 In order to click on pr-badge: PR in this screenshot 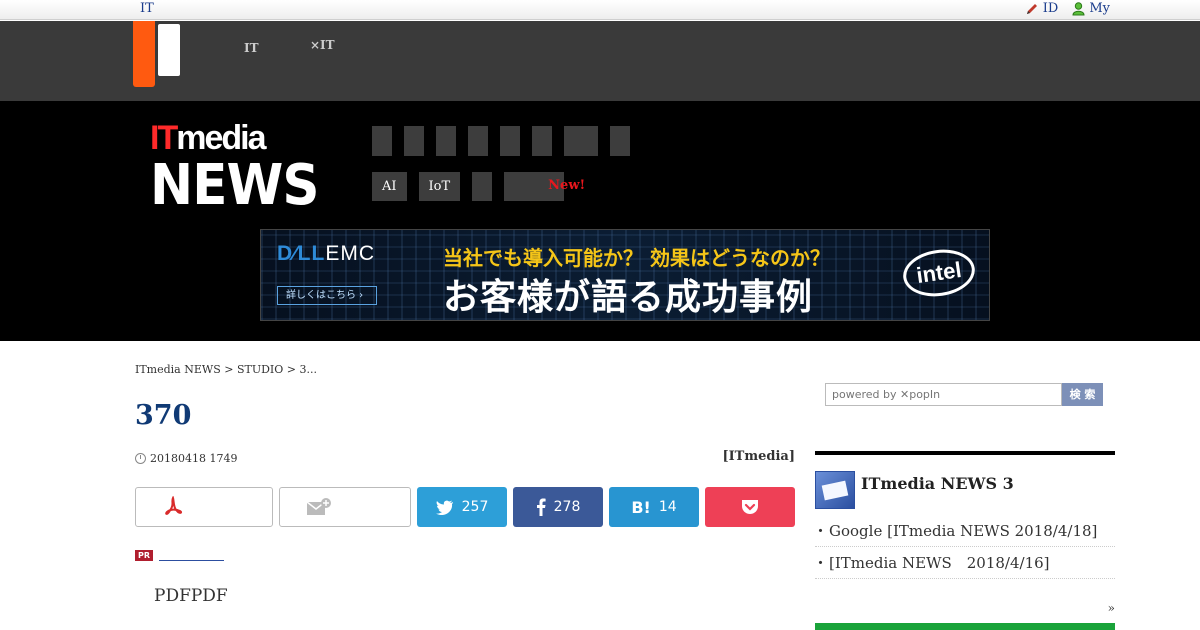, I will do `click(144, 555)`.